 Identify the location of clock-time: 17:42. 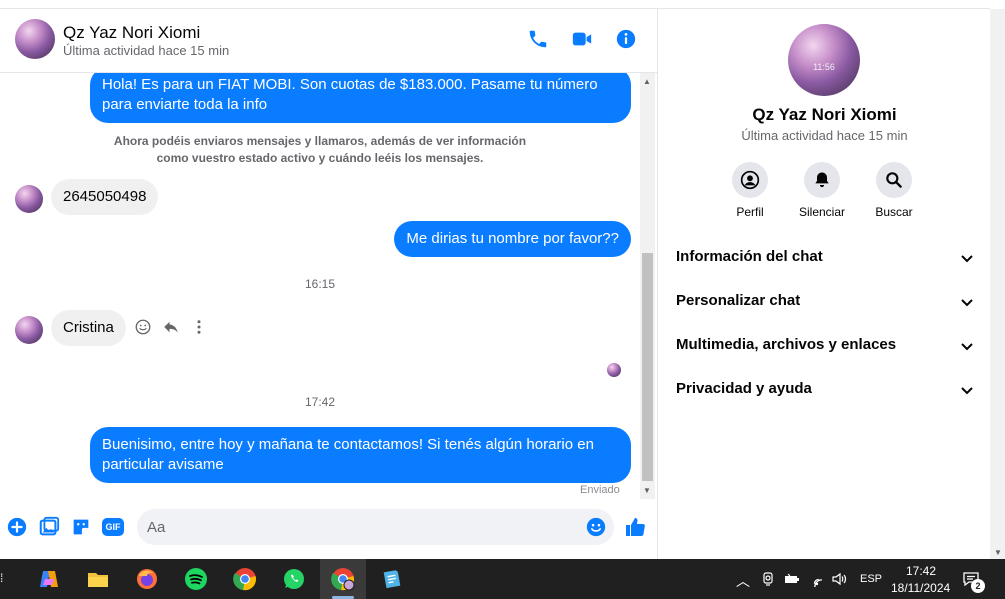
(921, 571).